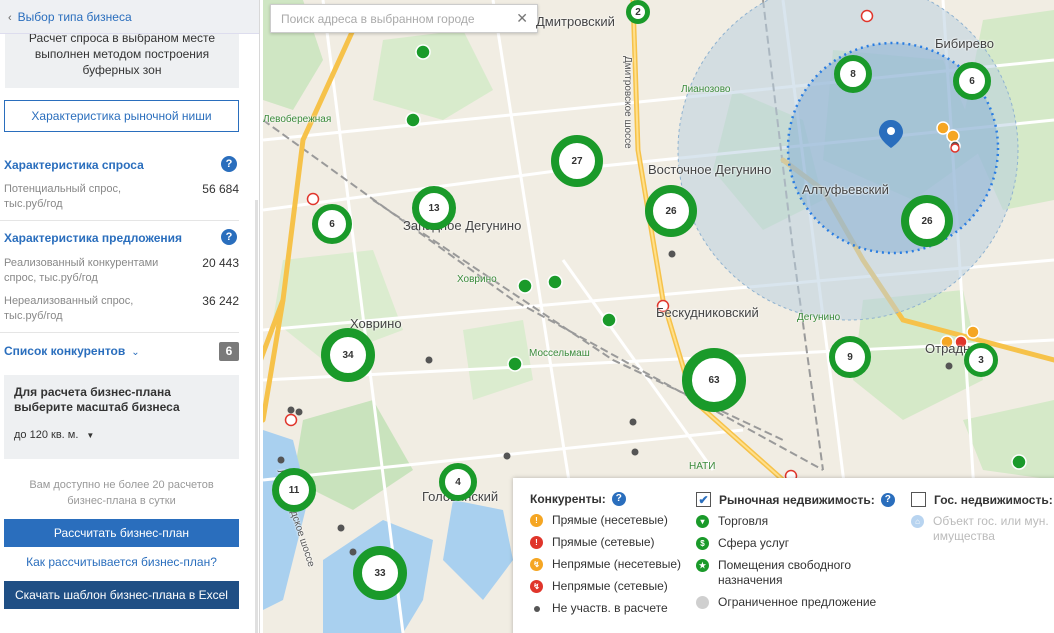 Image resolution: width=1054 pixels, height=633 pixels. I want to click on market-niche-button: Характеристика рыночной ниши, so click(121, 116).